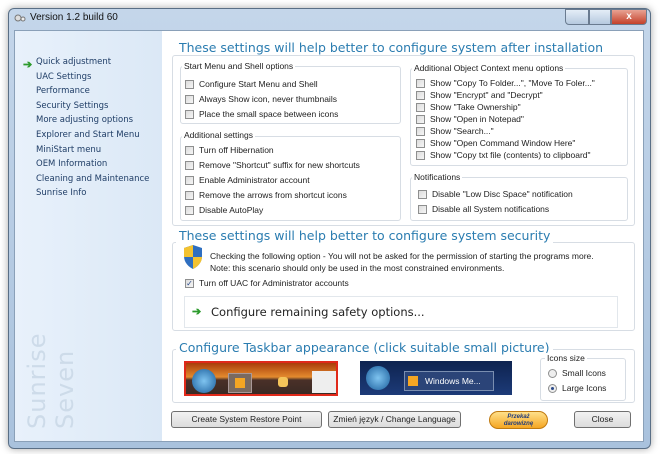 This screenshot has height=454, width=660. I want to click on uac-shield-icon, so click(193, 257).